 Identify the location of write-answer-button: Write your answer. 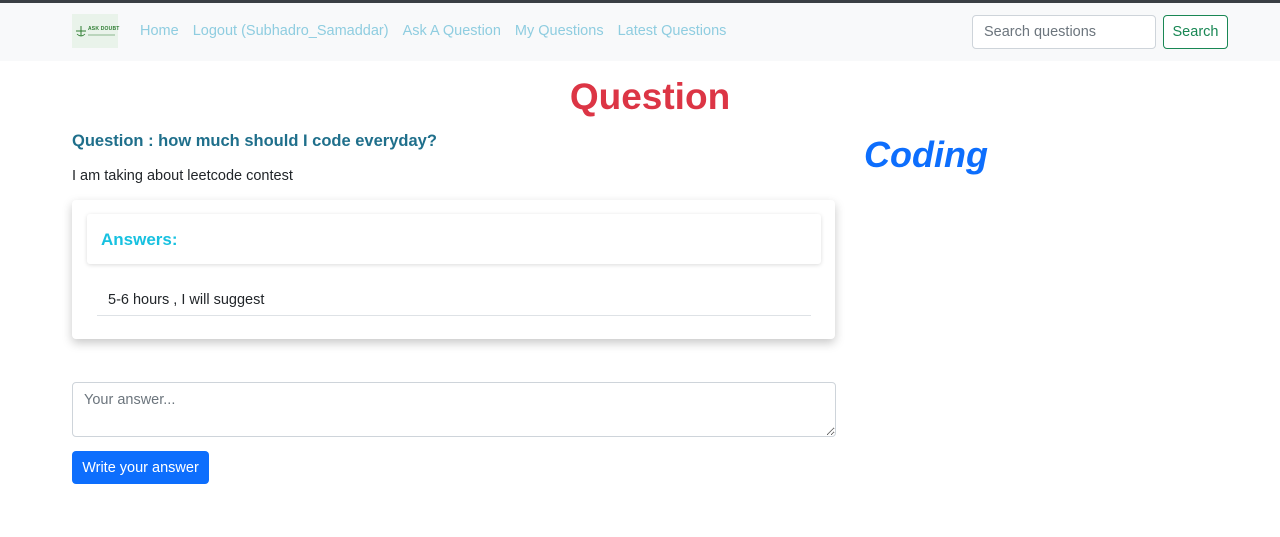
(140, 467).